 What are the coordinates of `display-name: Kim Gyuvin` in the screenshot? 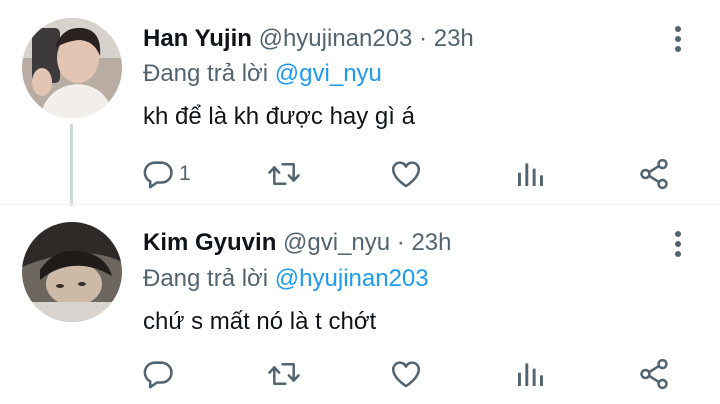 It's located at (209, 242).